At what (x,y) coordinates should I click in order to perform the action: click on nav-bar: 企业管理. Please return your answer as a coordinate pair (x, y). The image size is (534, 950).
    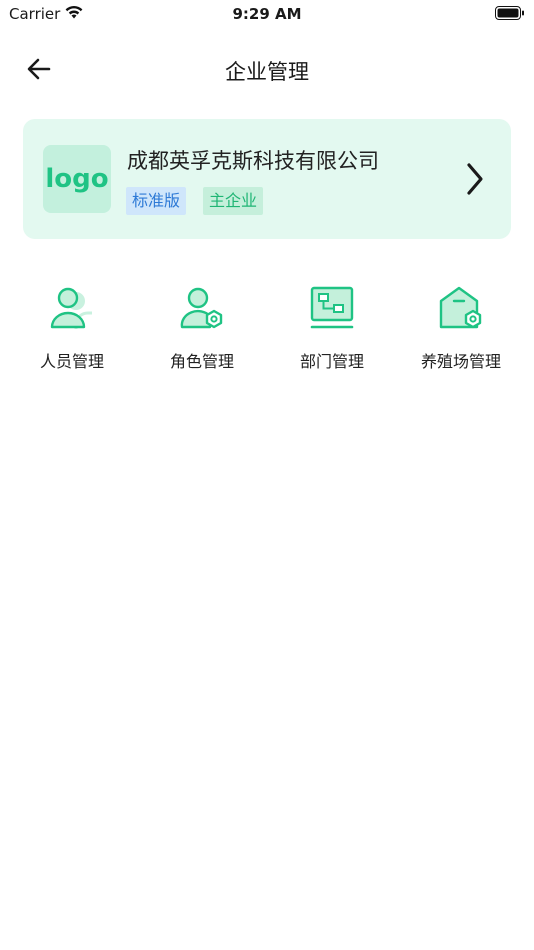
    Looking at the image, I should click on (267, 69).